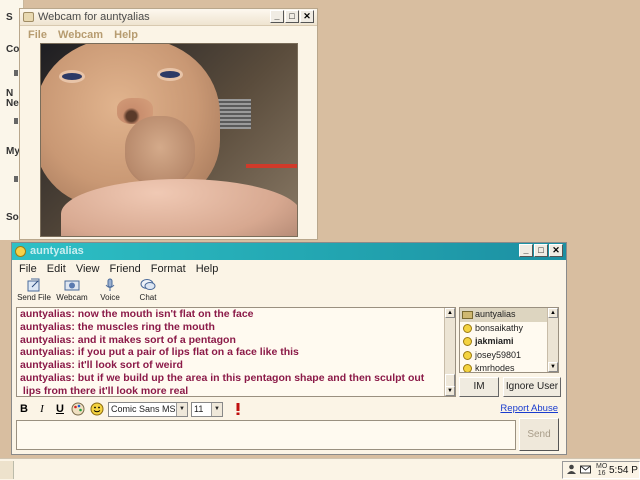 The width and height of the screenshot is (640, 480). What do you see at coordinates (289, 269) in the screenshot?
I see `im-menu-bar: File Edit View Friend Format Help` at bounding box center [289, 269].